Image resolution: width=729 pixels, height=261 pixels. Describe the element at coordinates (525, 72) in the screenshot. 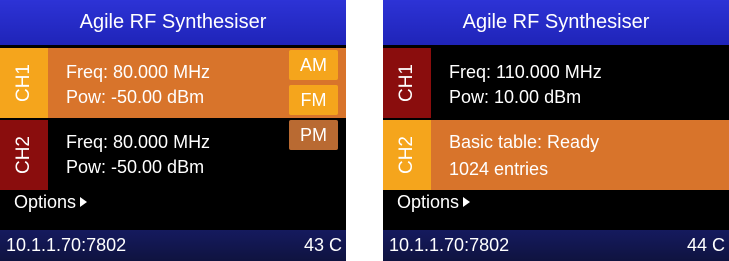

I see `channel-1-frequency: Freq: 110.000 MHz` at that location.